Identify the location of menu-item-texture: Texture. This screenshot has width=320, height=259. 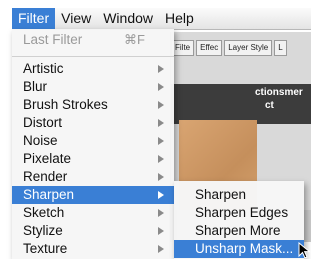
(93, 249).